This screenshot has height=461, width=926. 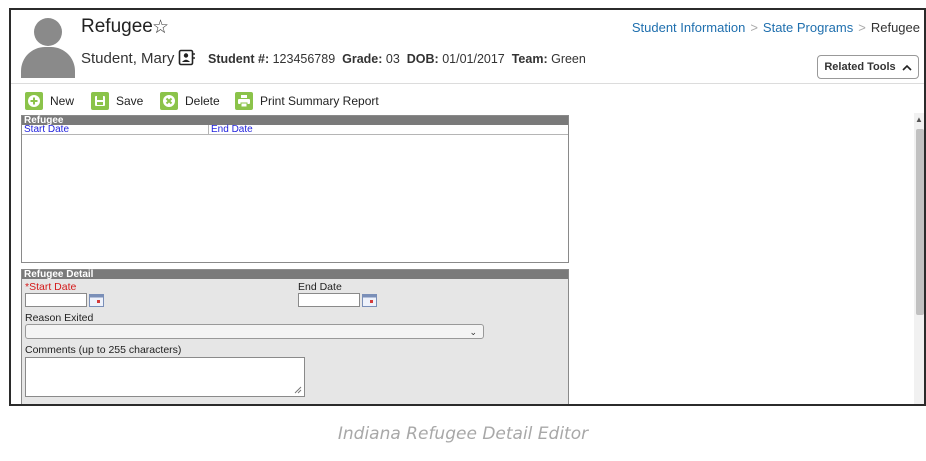 I want to click on refugee-list-header: Start Date End Date, so click(x=295, y=130).